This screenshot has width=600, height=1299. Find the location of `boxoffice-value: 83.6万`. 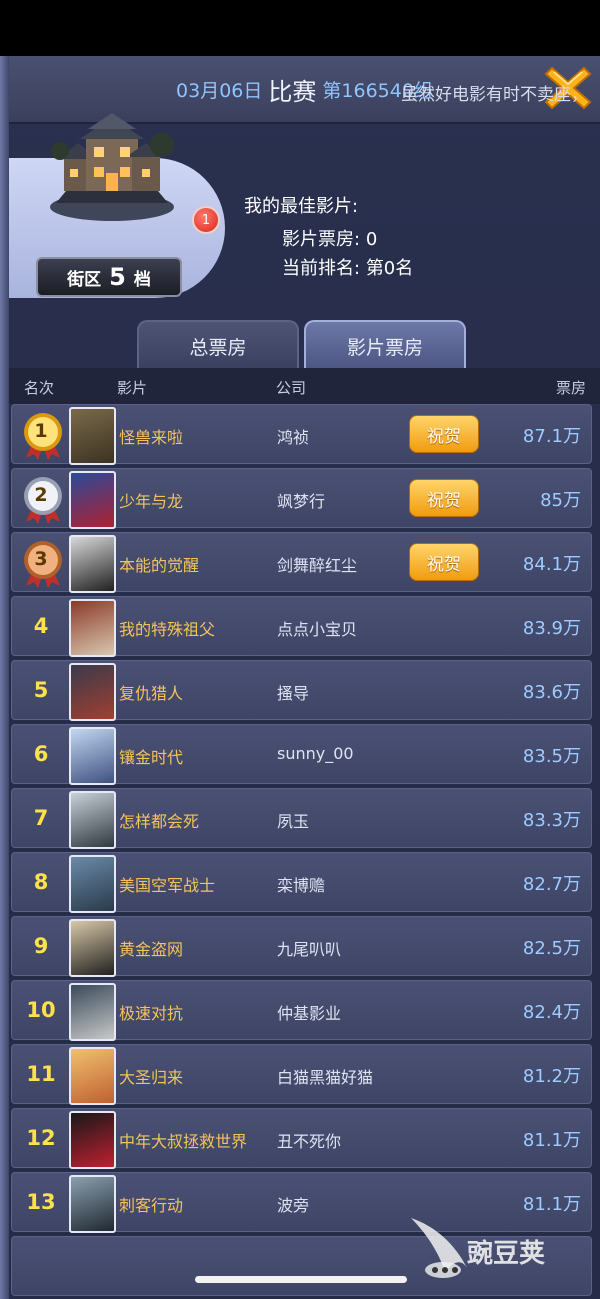

boxoffice-value: 83.6万 is located at coordinates (551, 692).